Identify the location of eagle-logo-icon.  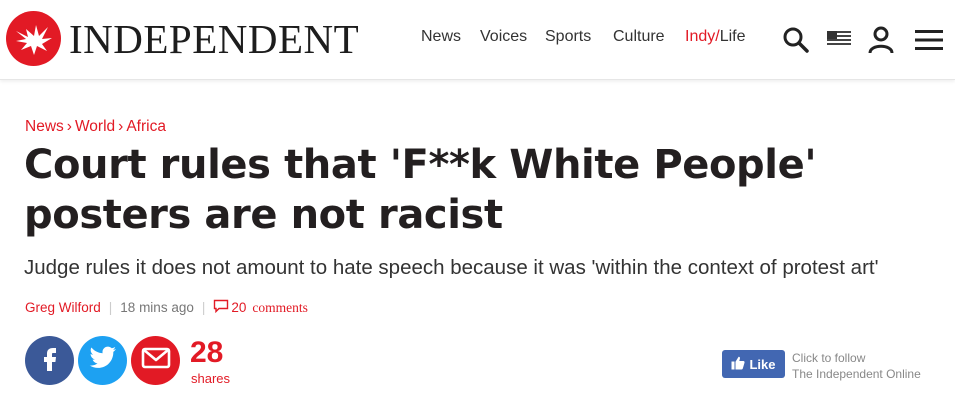
(33, 38).